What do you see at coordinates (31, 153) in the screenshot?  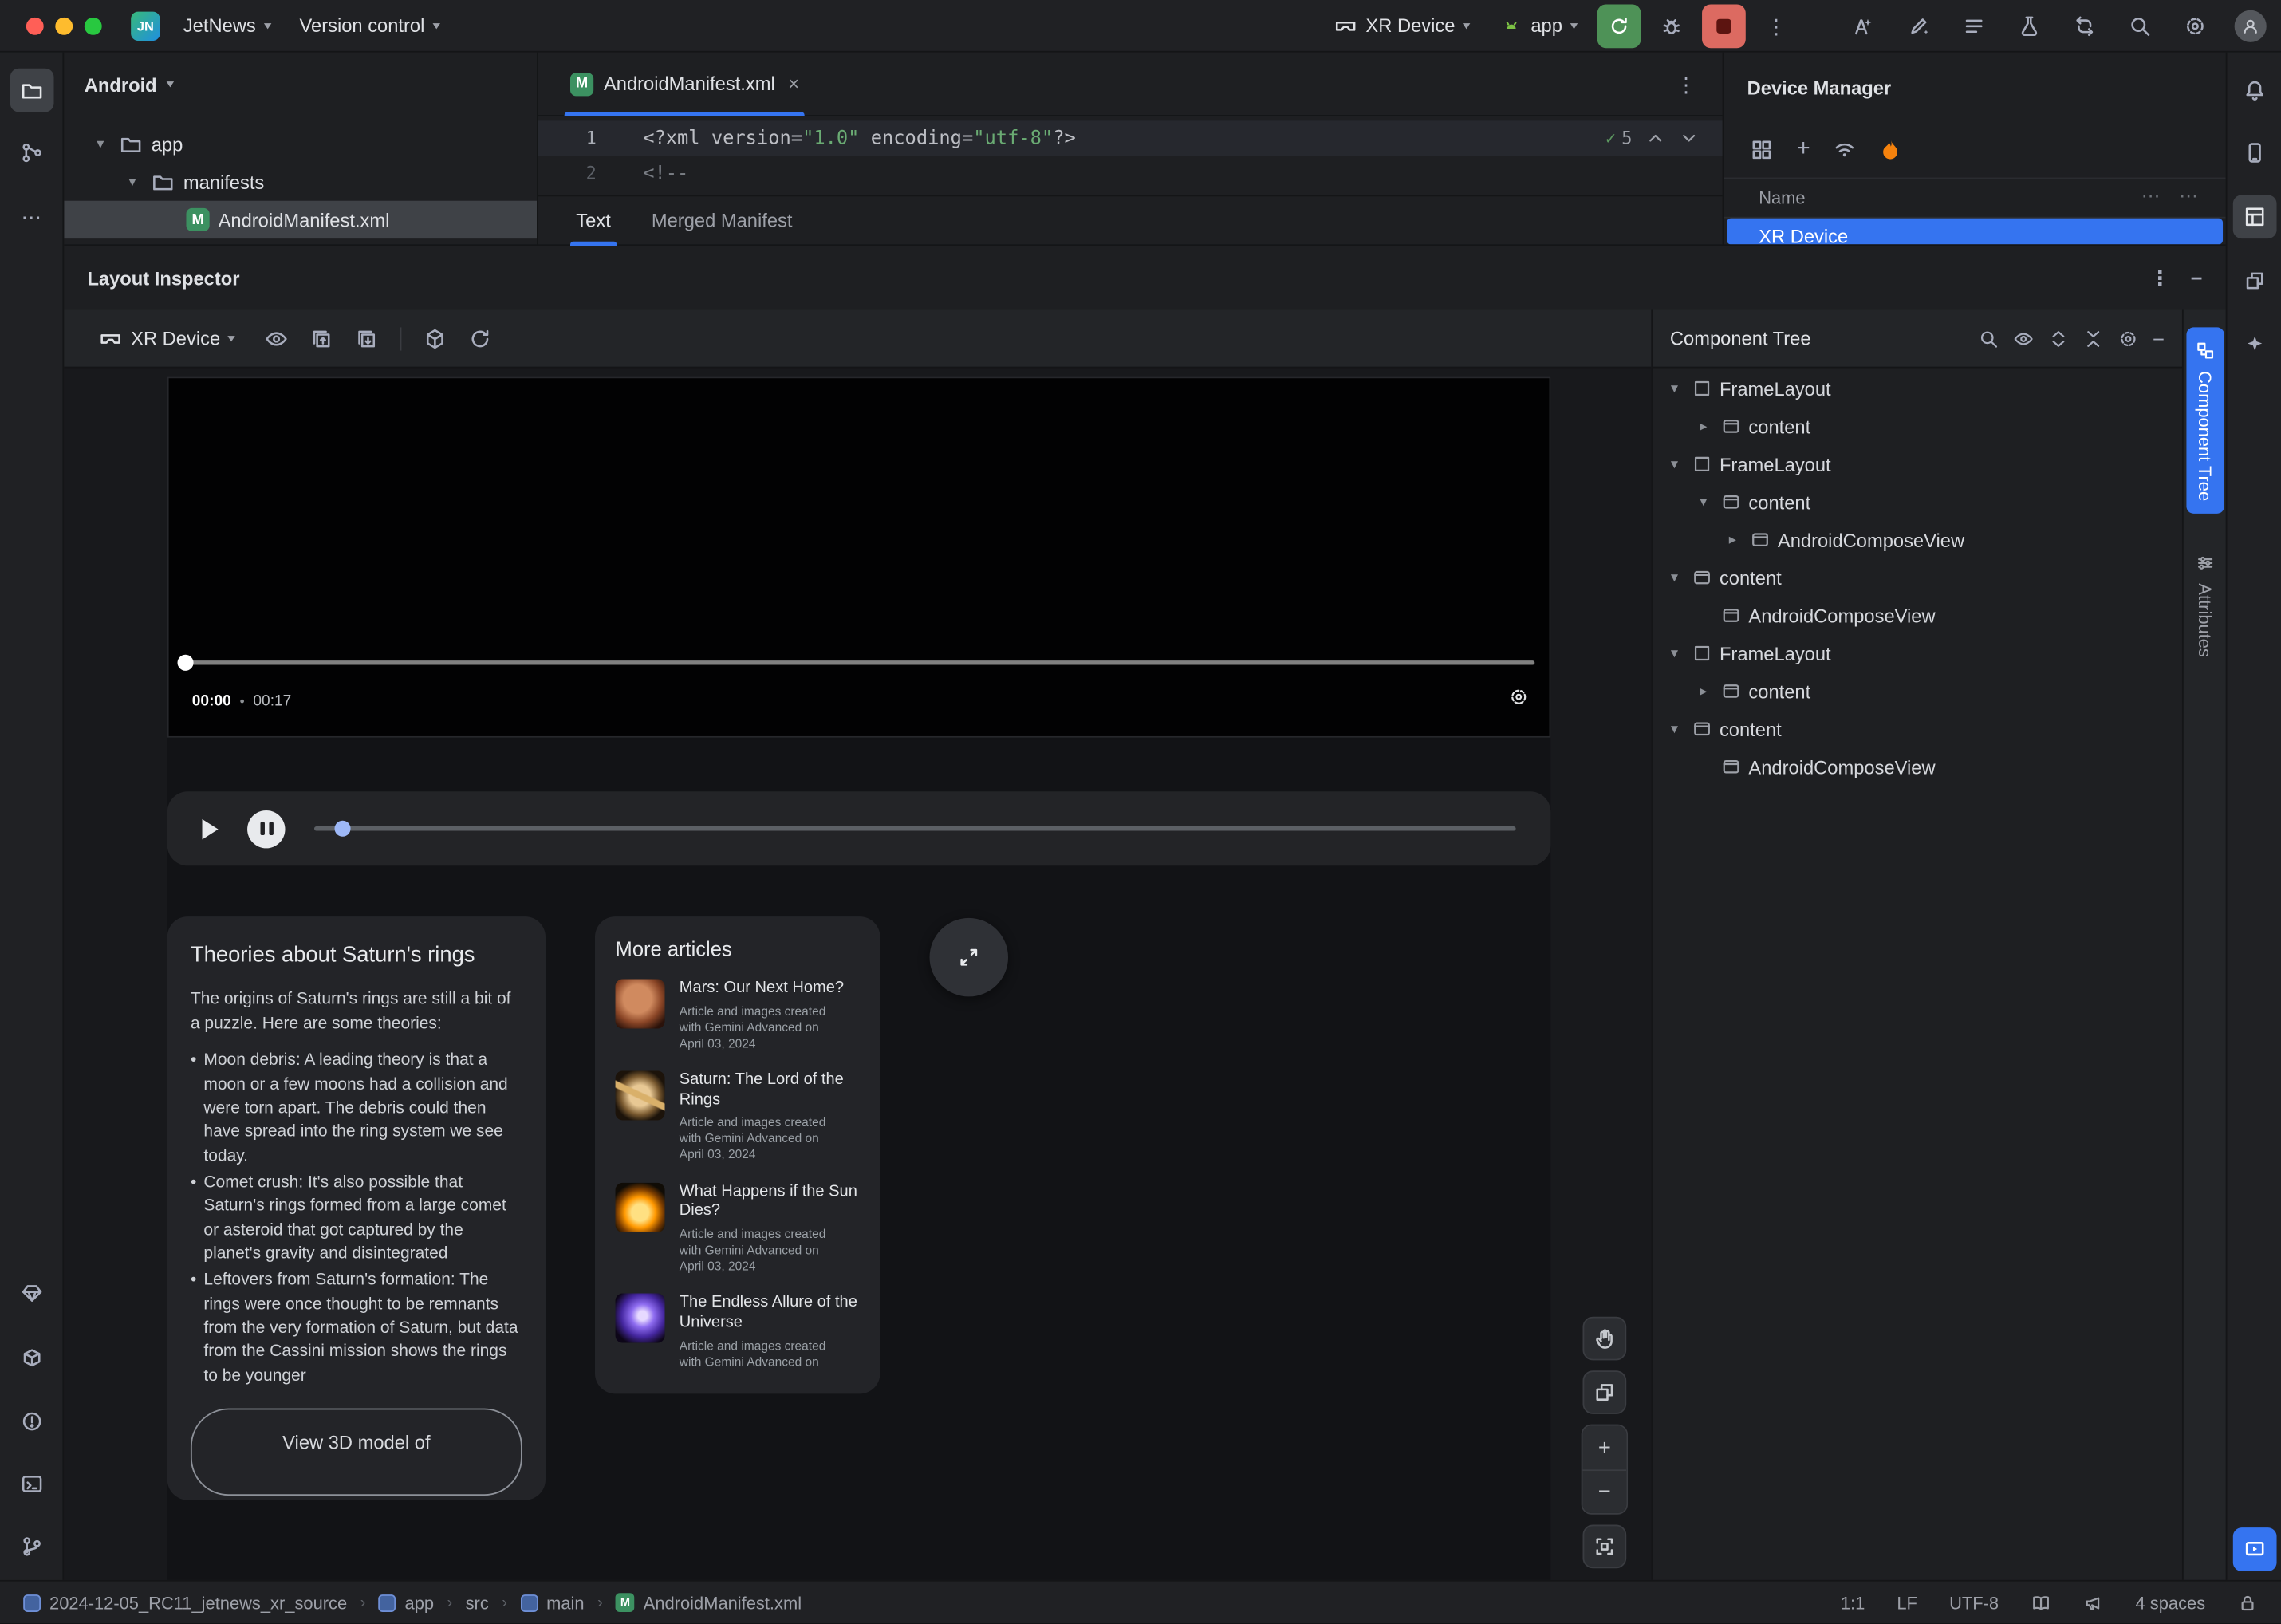 I see `structure-tool-button` at bounding box center [31, 153].